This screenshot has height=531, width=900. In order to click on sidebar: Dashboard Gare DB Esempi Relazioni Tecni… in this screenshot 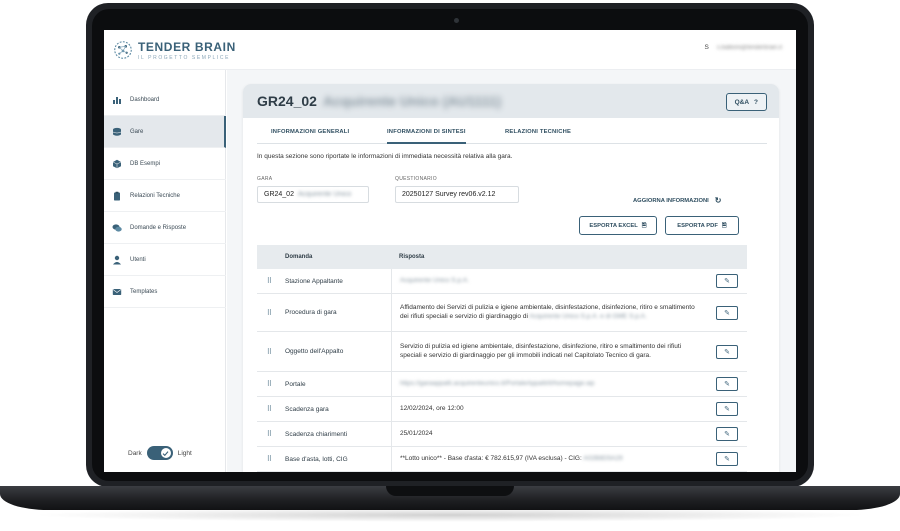, I will do `click(165, 271)`.